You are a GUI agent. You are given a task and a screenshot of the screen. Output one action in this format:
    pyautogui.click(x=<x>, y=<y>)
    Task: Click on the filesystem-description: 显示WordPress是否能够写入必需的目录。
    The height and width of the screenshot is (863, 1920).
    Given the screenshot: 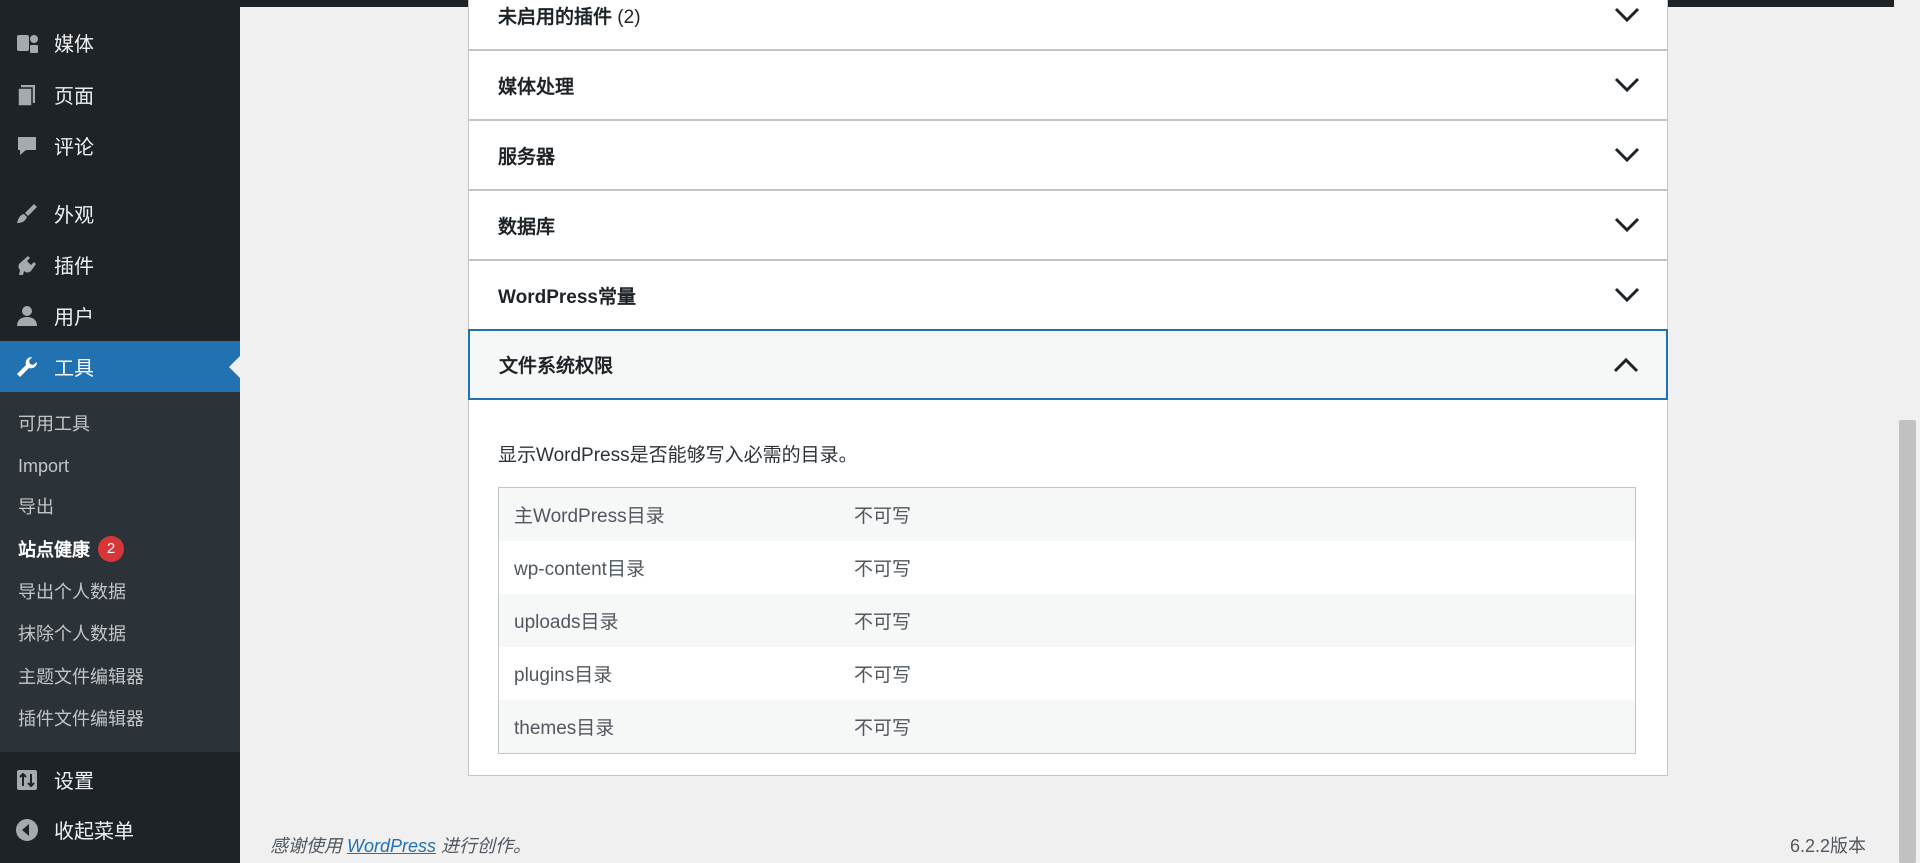 What is the action you would take?
    pyautogui.click(x=678, y=455)
    